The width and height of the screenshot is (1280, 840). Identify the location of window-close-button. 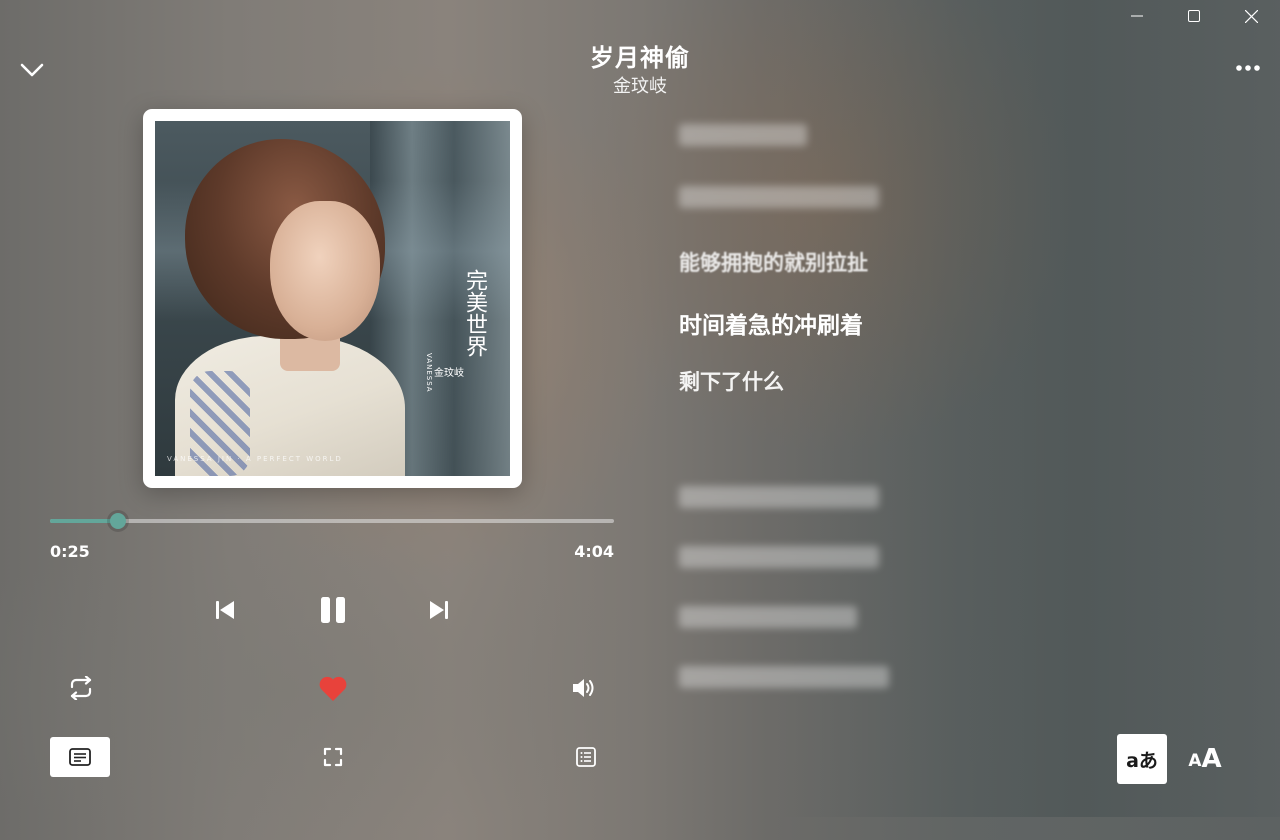
(1251, 16).